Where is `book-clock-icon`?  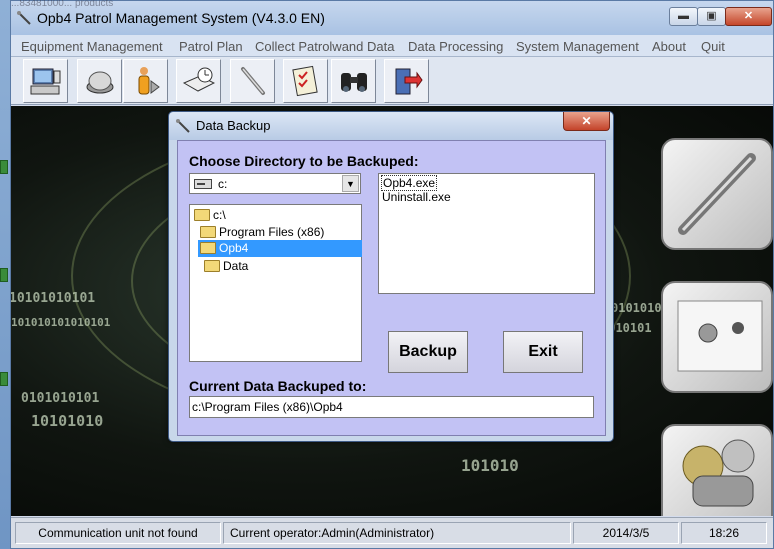 book-clock-icon is located at coordinates (199, 79).